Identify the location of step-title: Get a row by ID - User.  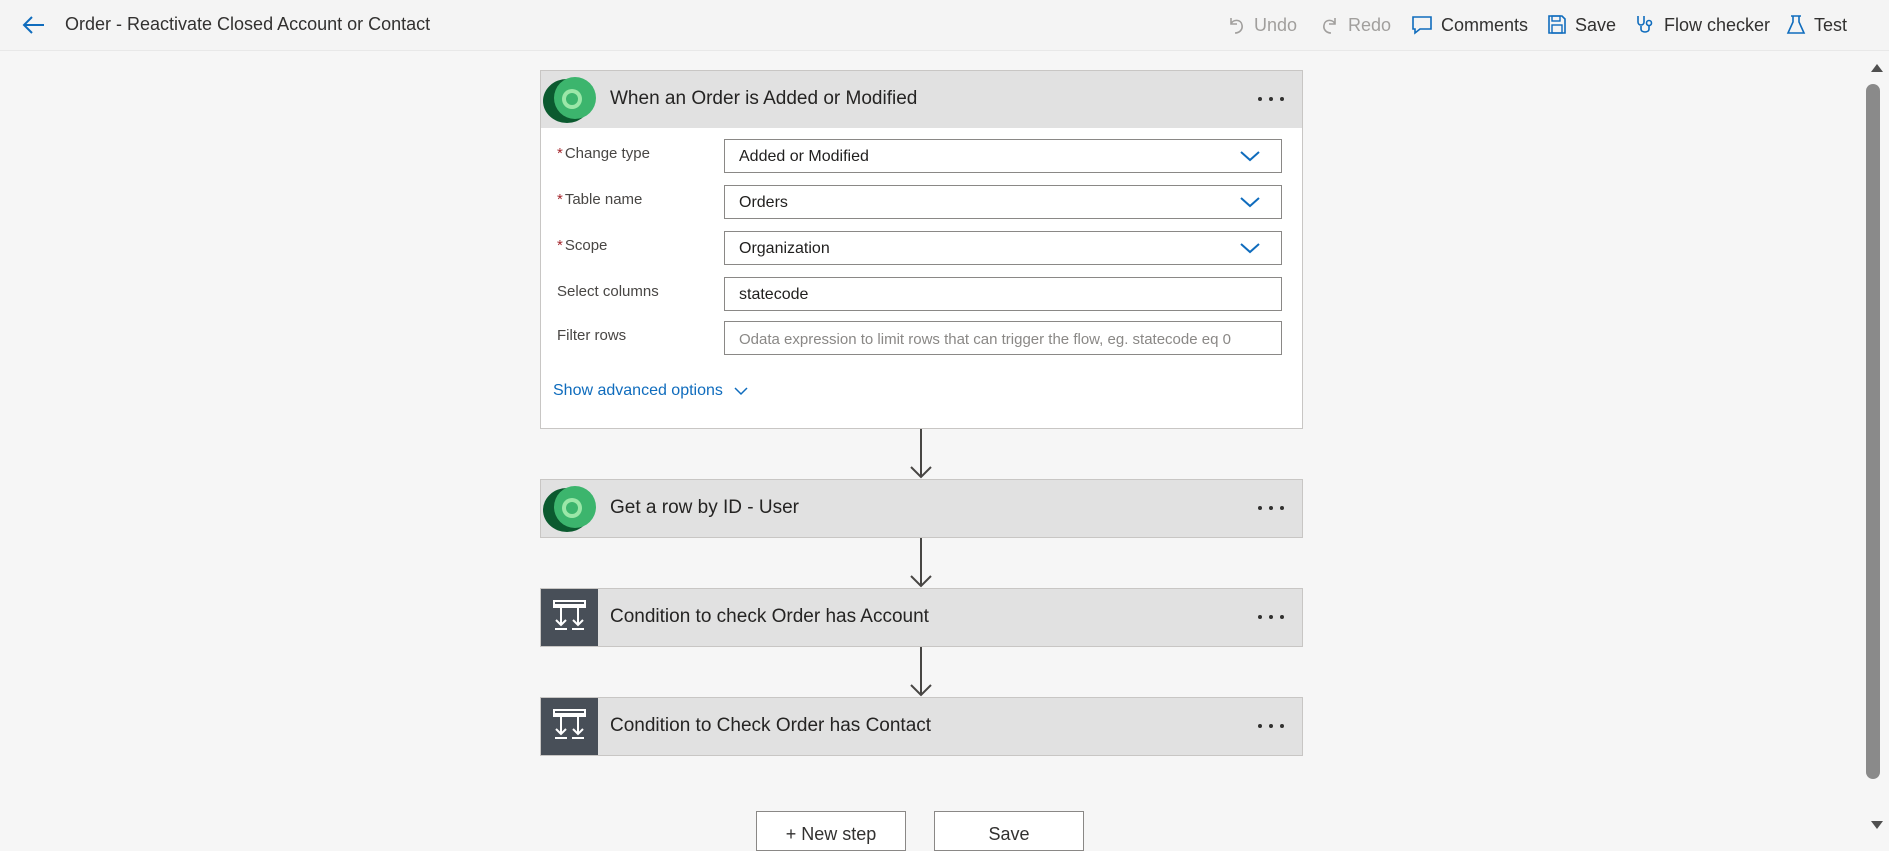
(704, 507).